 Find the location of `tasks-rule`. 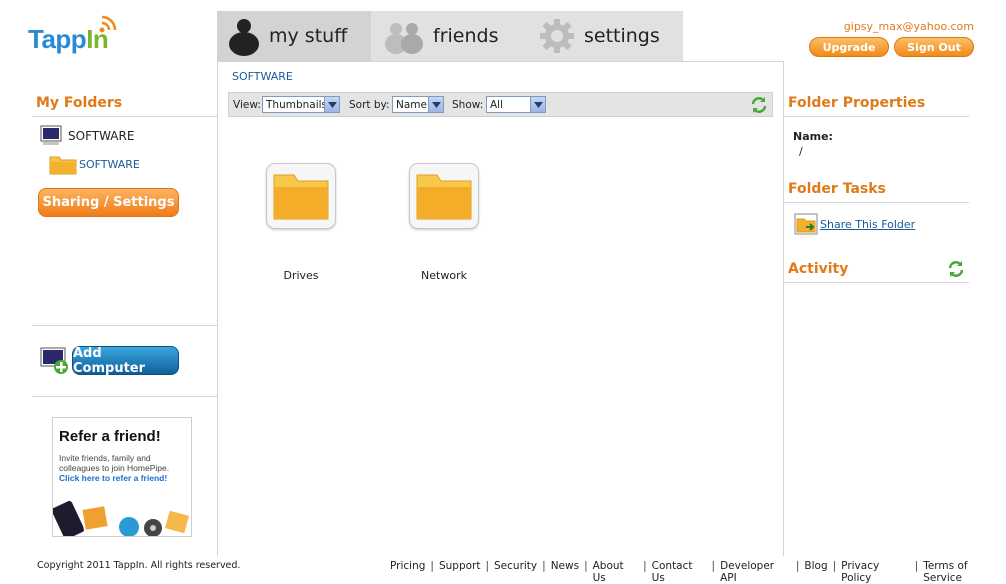

tasks-rule is located at coordinates (876, 202).